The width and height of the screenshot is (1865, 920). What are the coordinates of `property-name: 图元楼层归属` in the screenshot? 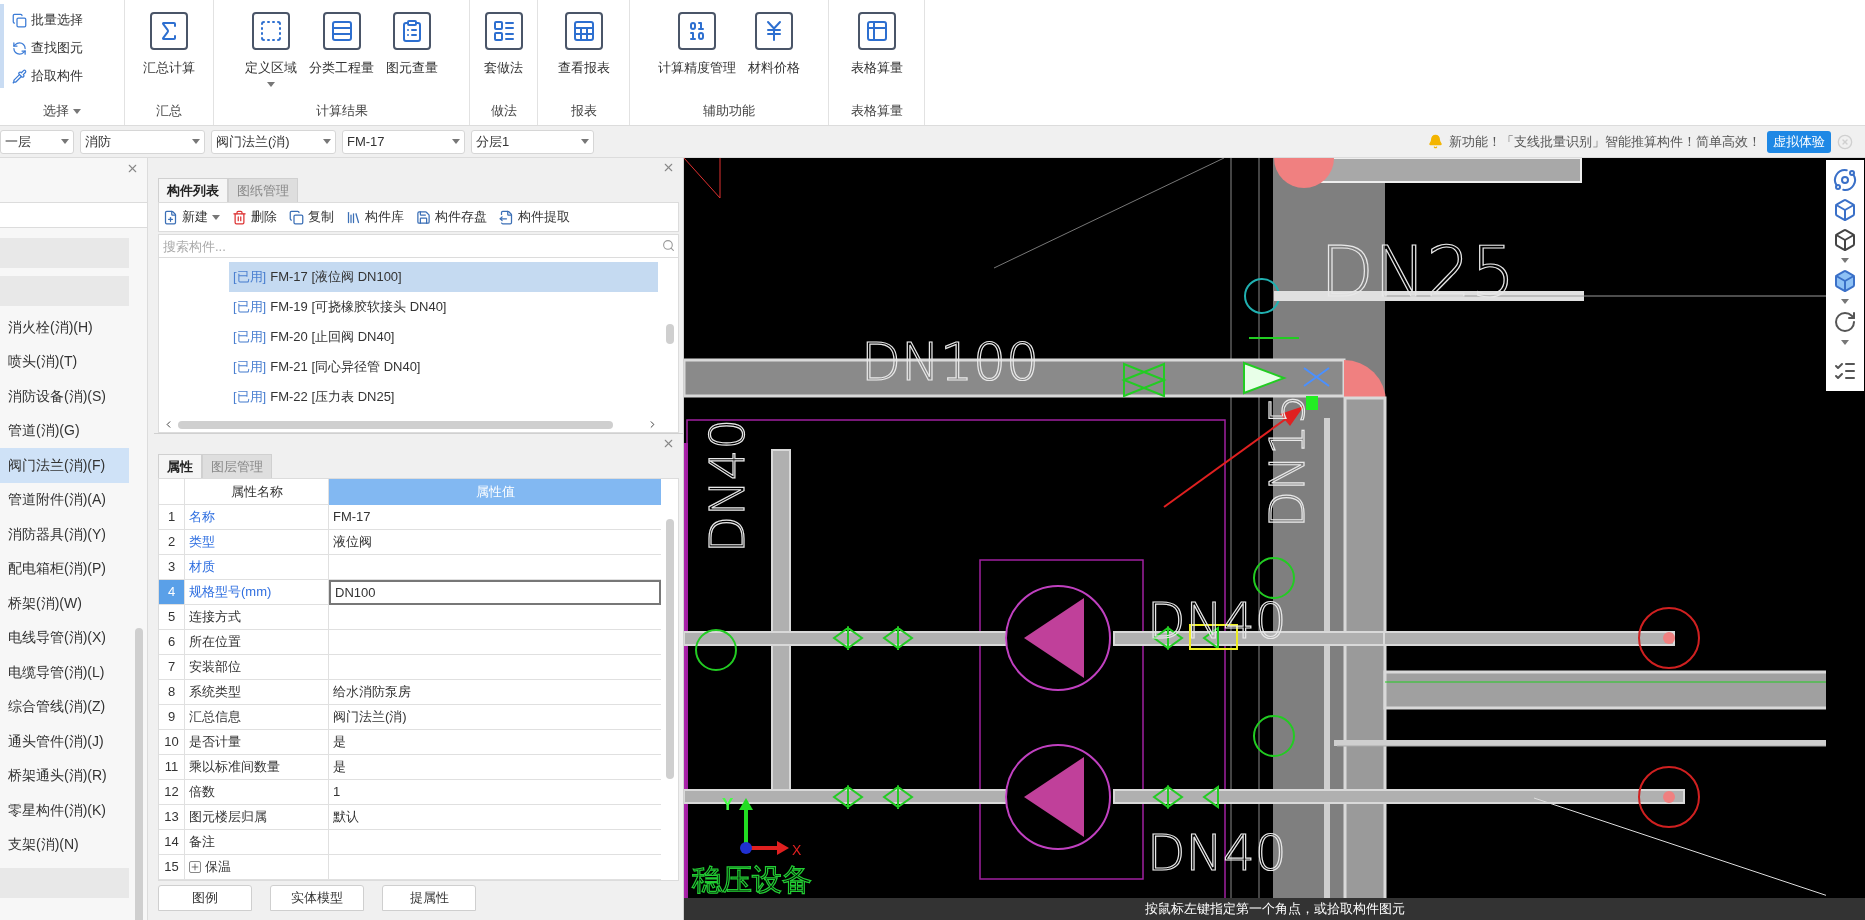 It's located at (228, 817).